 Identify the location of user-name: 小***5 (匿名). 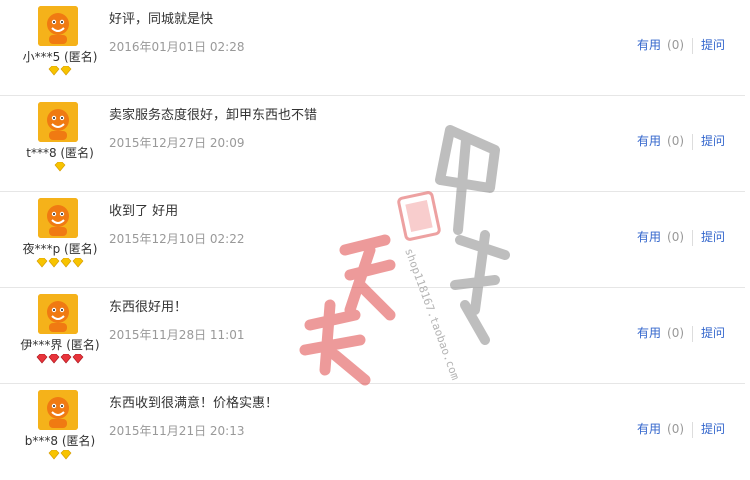
(60, 57).